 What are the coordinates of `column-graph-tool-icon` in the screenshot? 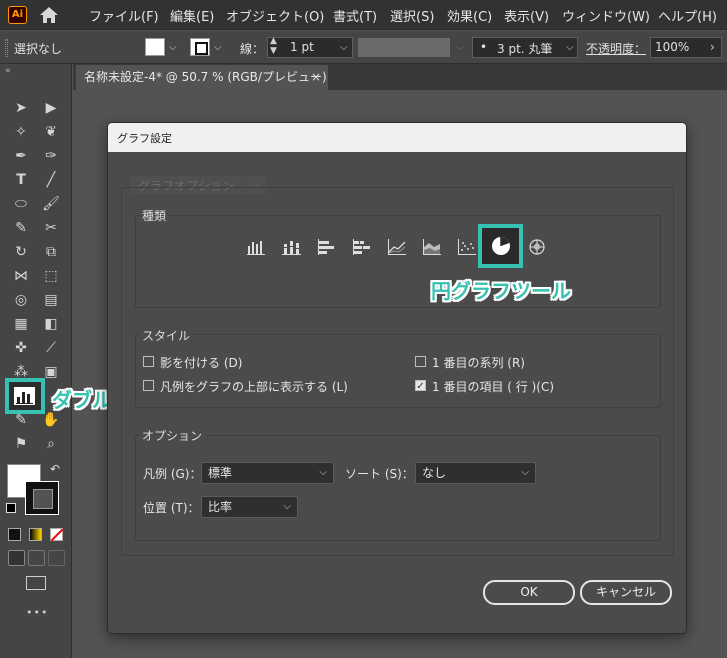 It's located at (24, 396).